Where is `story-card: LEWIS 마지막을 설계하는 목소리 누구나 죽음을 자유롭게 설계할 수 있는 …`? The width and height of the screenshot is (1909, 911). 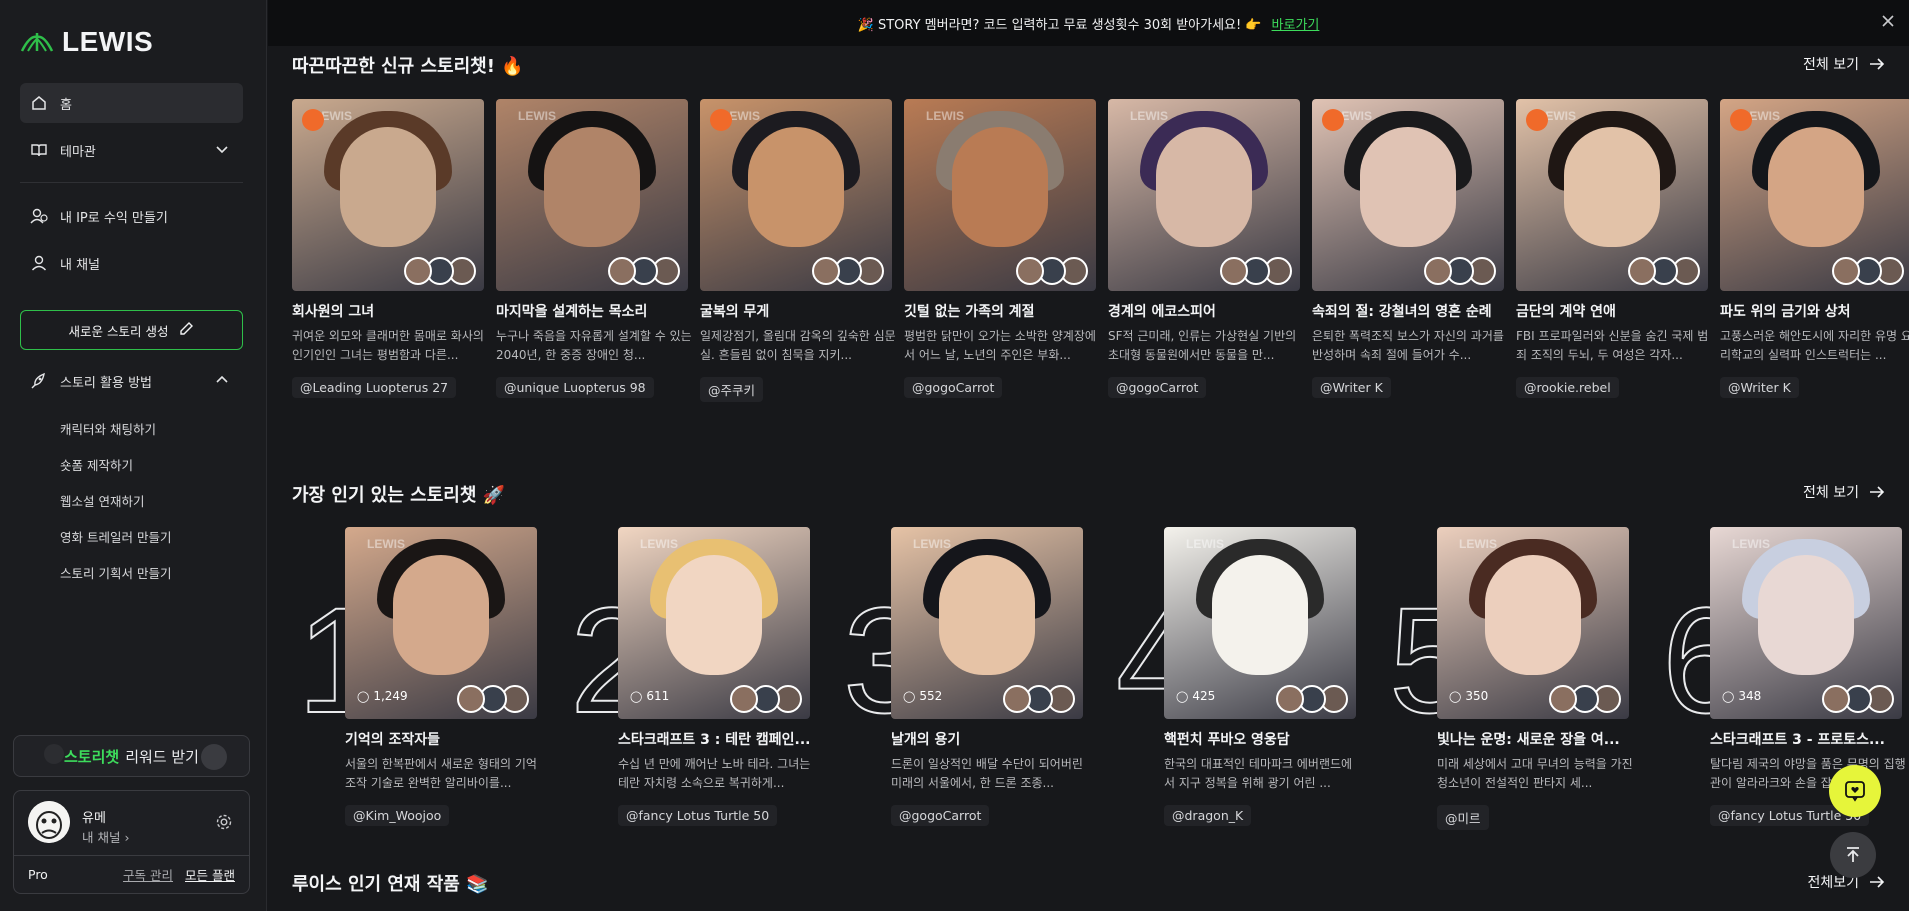
story-card: LEWIS 마지막을 설계하는 목소리 누구나 죽음을 자유롭게 설계할 수 있는 … is located at coordinates (594, 248).